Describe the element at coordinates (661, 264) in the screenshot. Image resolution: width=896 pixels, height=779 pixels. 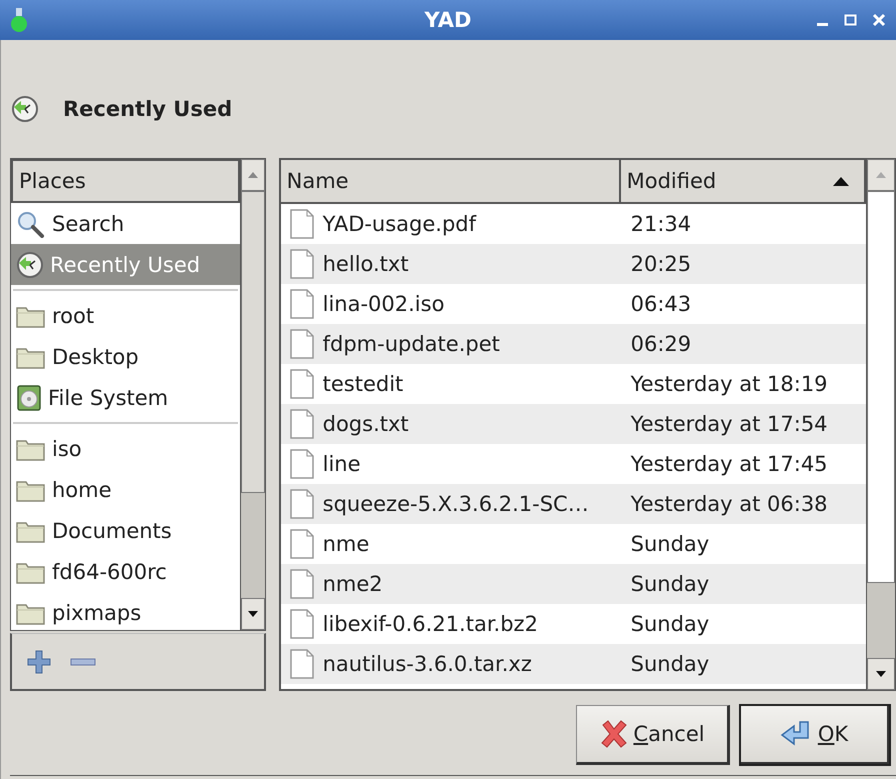
I see `modified-time: 20:25` at that location.